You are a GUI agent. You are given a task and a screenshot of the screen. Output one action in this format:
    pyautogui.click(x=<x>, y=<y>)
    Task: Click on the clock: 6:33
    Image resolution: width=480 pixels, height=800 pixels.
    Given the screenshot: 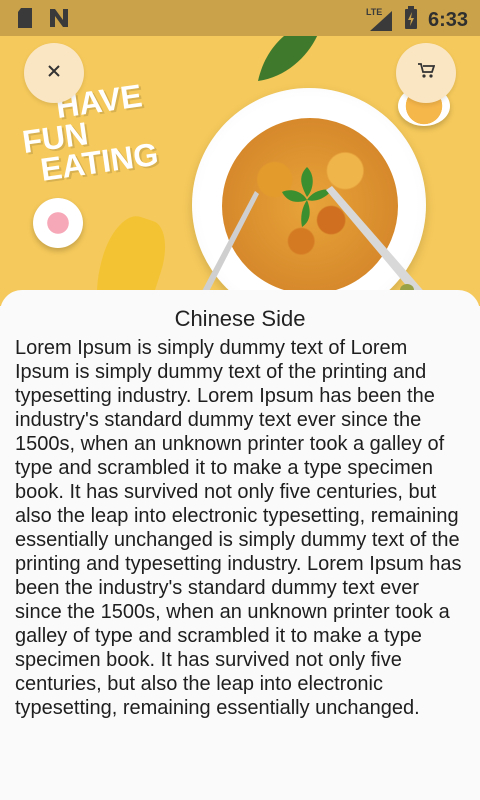 What is the action you would take?
    pyautogui.click(x=447, y=20)
    